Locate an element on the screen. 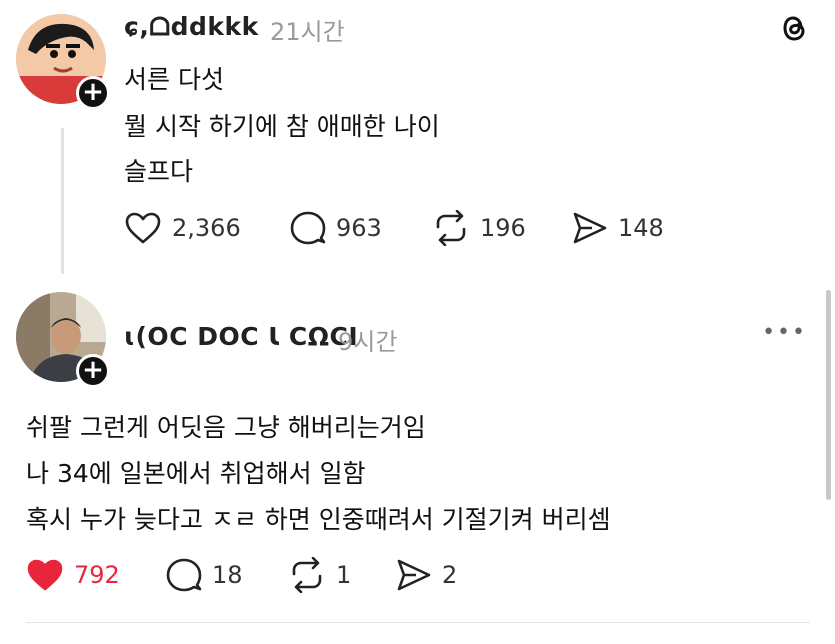 The height and width of the screenshot is (644, 835). comment-count: 18 is located at coordinates (227, 575).